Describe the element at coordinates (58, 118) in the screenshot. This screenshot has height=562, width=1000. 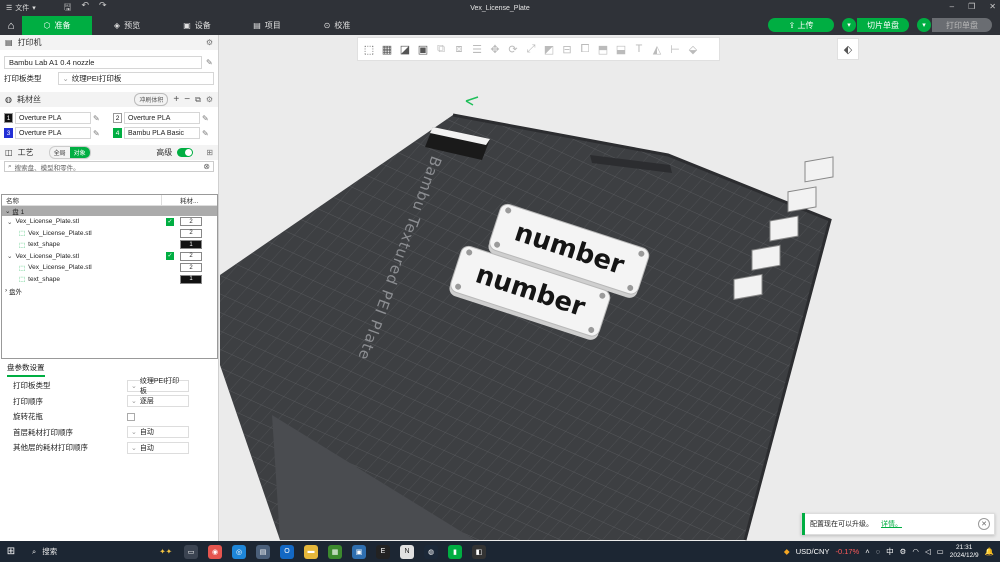
I see `filament-slot: 1 Overture PLA ✎` at that location.